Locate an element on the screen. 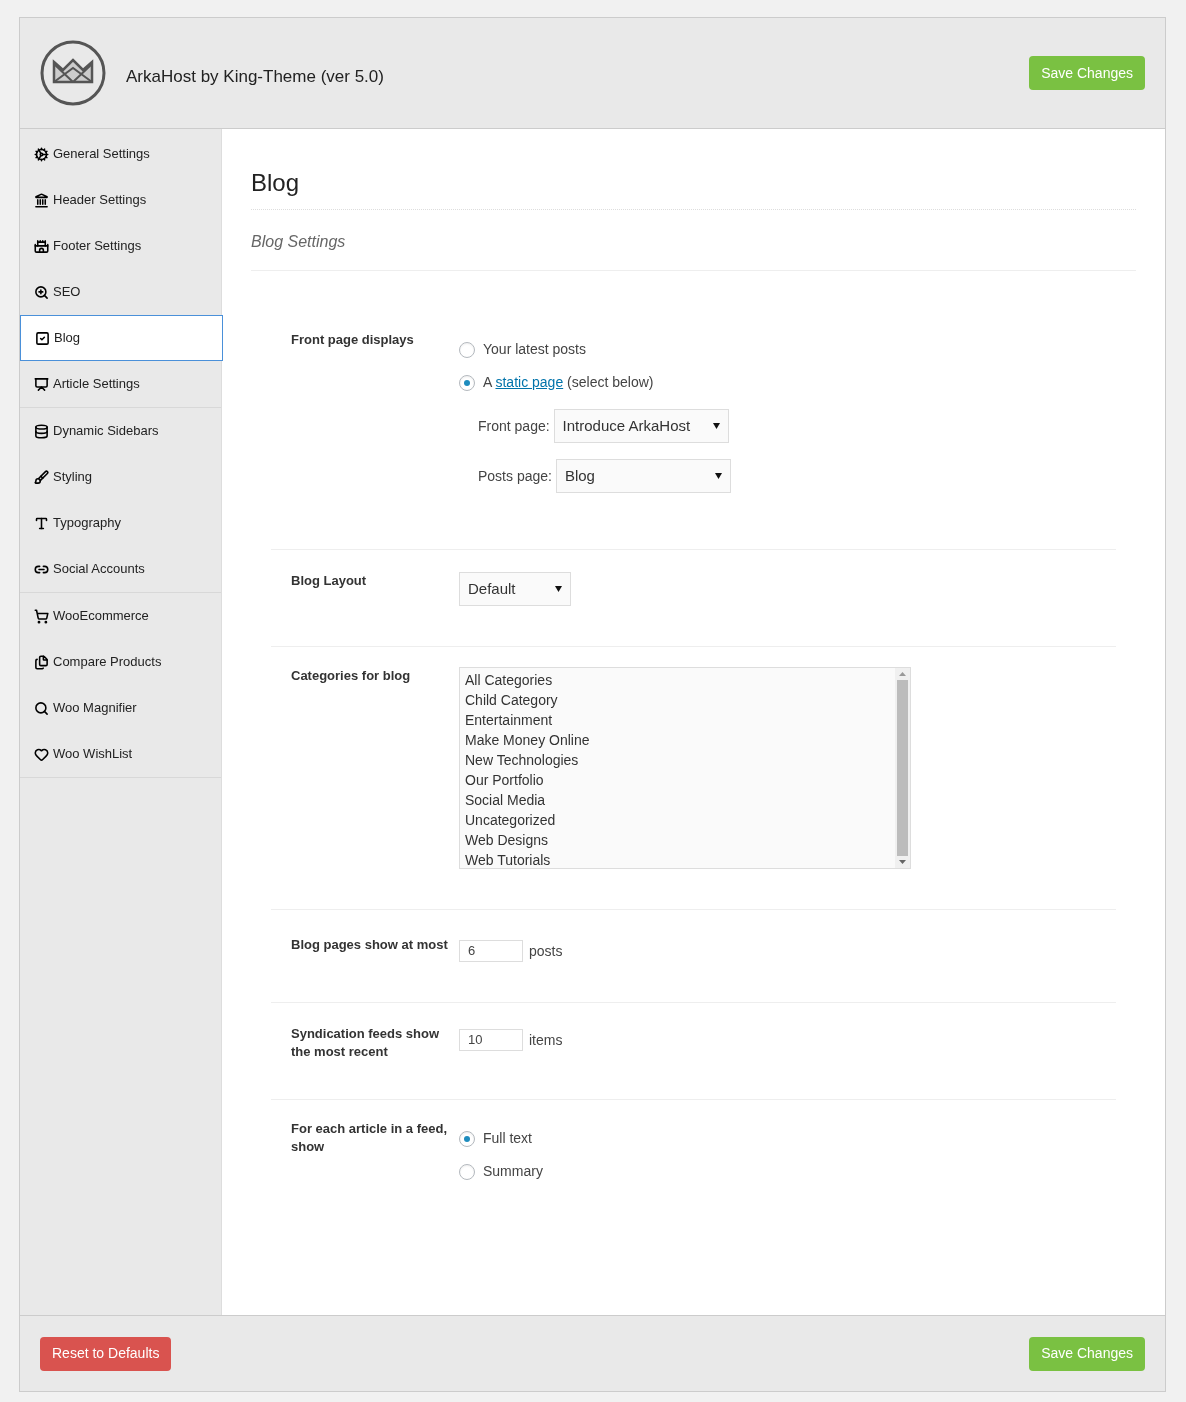 Image resolution: width=1186 pixels, height=1402 pixels. list-option: Entertainment is located at coordinates (680, 720).